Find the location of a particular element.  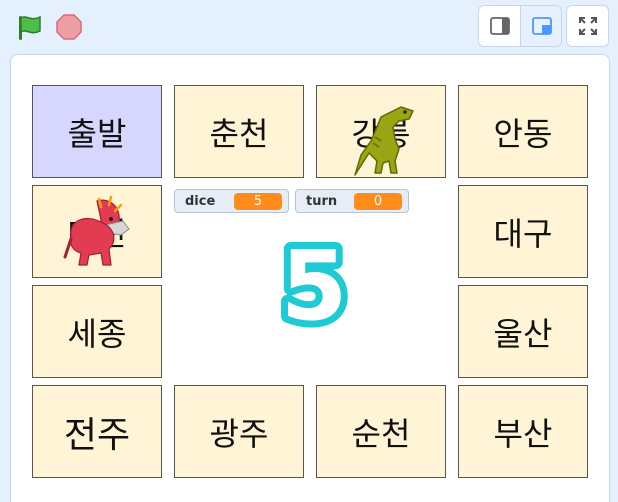

stop-icon is located at coordinates (69, 27).